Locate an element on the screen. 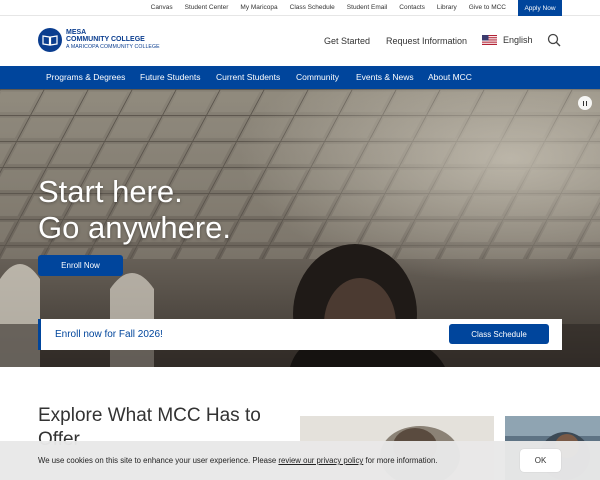 Image resolution: width=600 pixels, height=480 pixels. enroll-now-button: Enroll Now is located at coordinates (80, 265).